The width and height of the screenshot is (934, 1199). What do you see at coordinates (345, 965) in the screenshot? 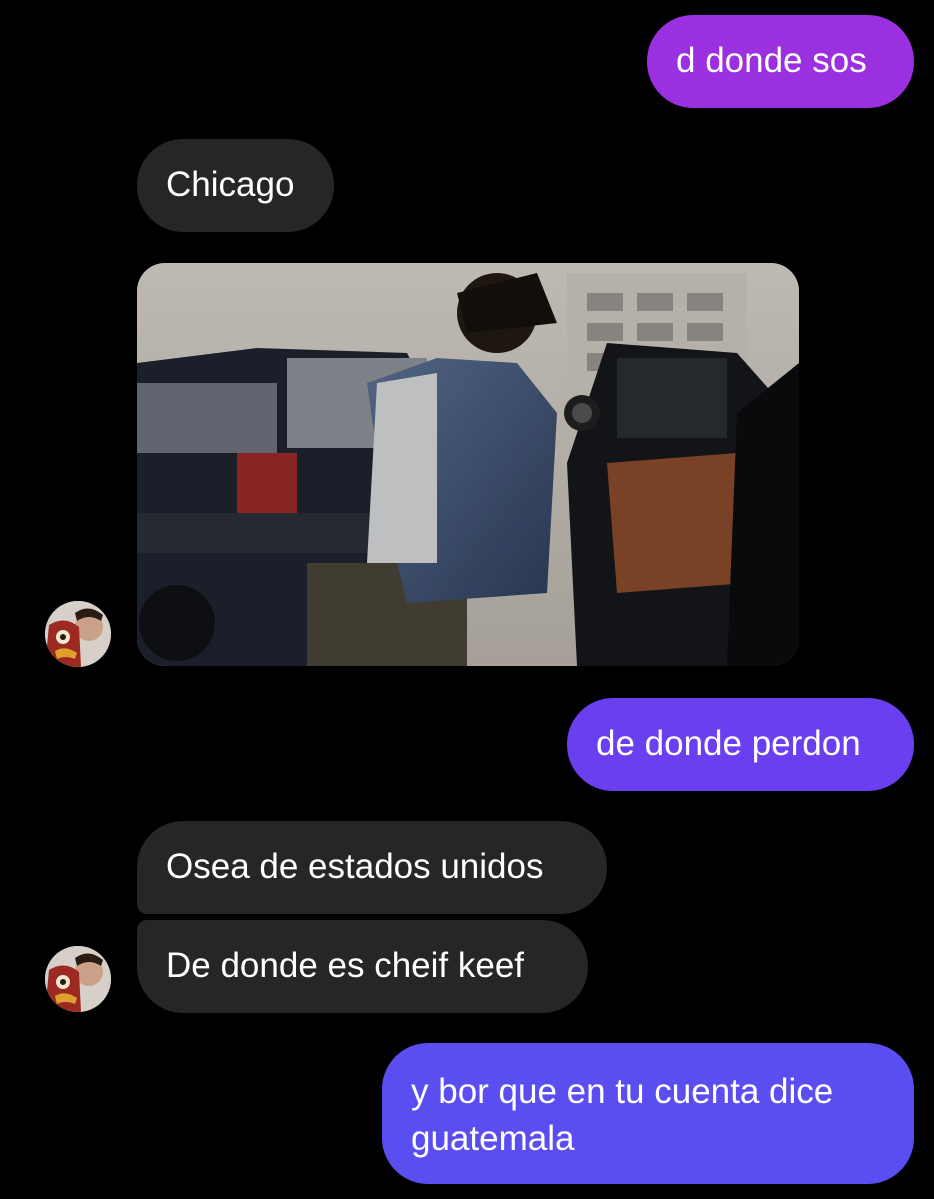
I see `message-text: De donde es cheif keef` at bounding box center [345, 965].